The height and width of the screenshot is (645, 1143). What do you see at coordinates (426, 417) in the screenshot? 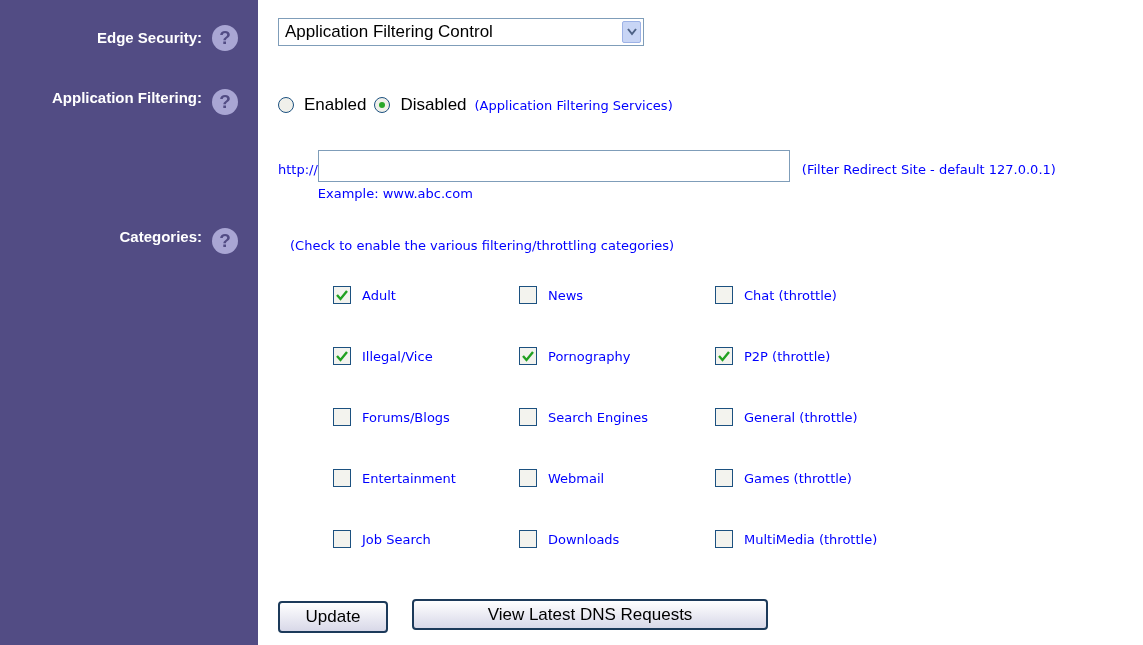
I see `checkbox-option: Forums/Blogs` at bounding box center [426, 417].